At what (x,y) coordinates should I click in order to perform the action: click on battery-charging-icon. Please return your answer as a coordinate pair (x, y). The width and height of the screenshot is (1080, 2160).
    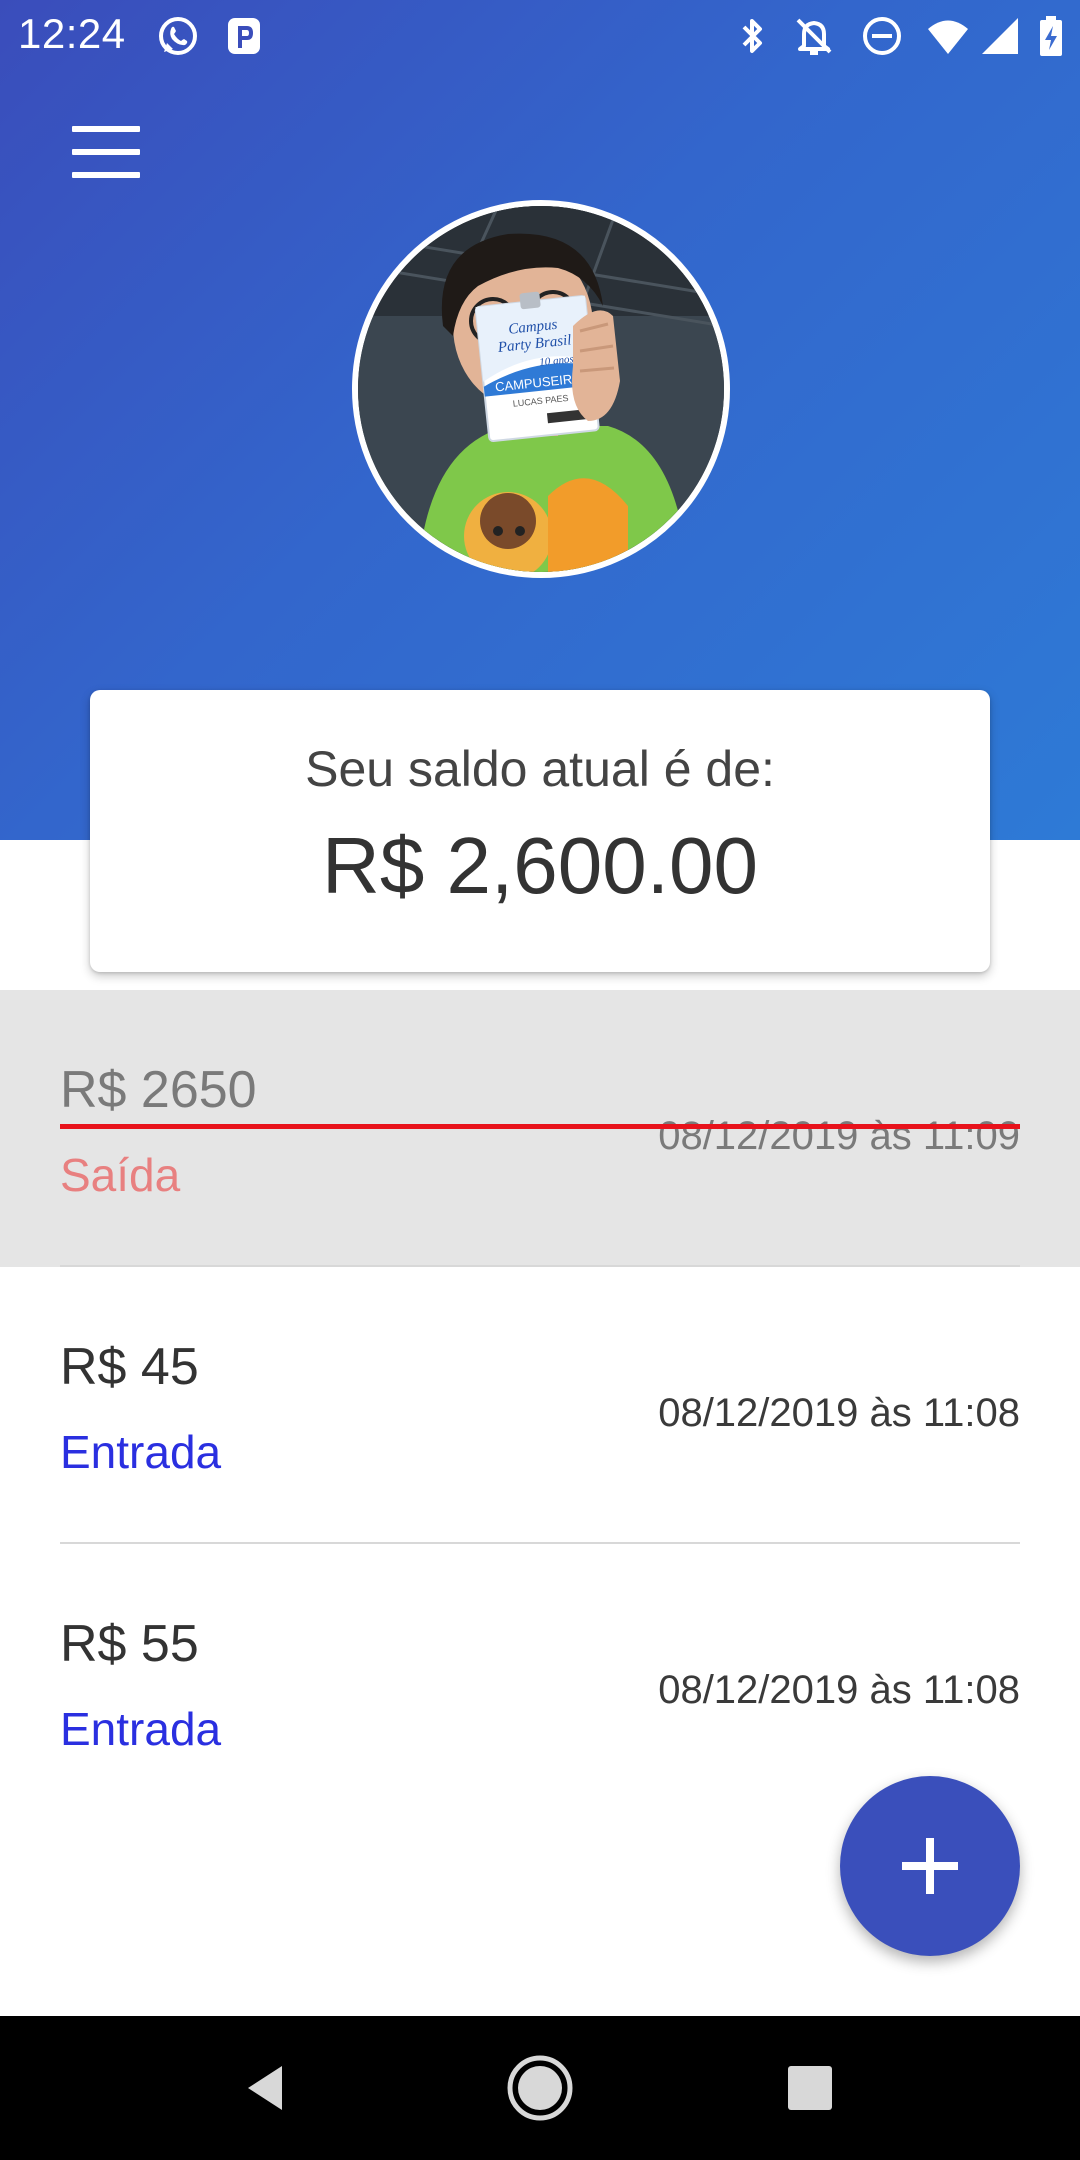
    Looking at the image, I should click on (1051, 36).